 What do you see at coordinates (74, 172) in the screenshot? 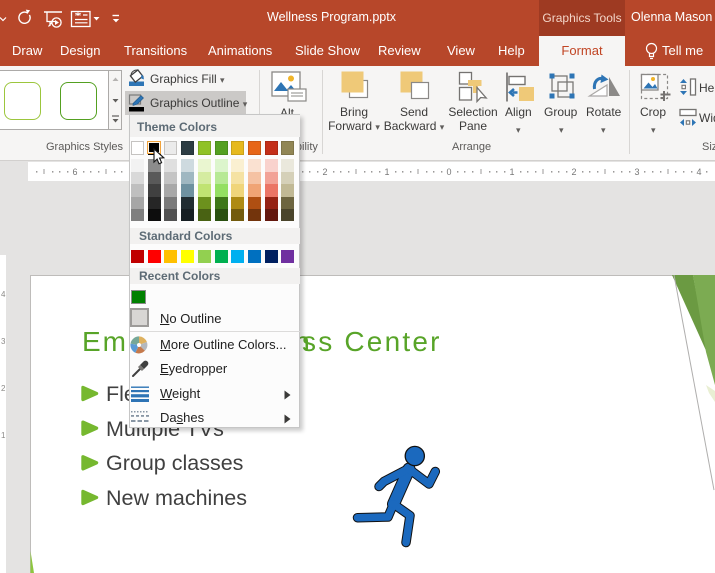
I see `svg-text: 6` at bounding box center [74, 172].